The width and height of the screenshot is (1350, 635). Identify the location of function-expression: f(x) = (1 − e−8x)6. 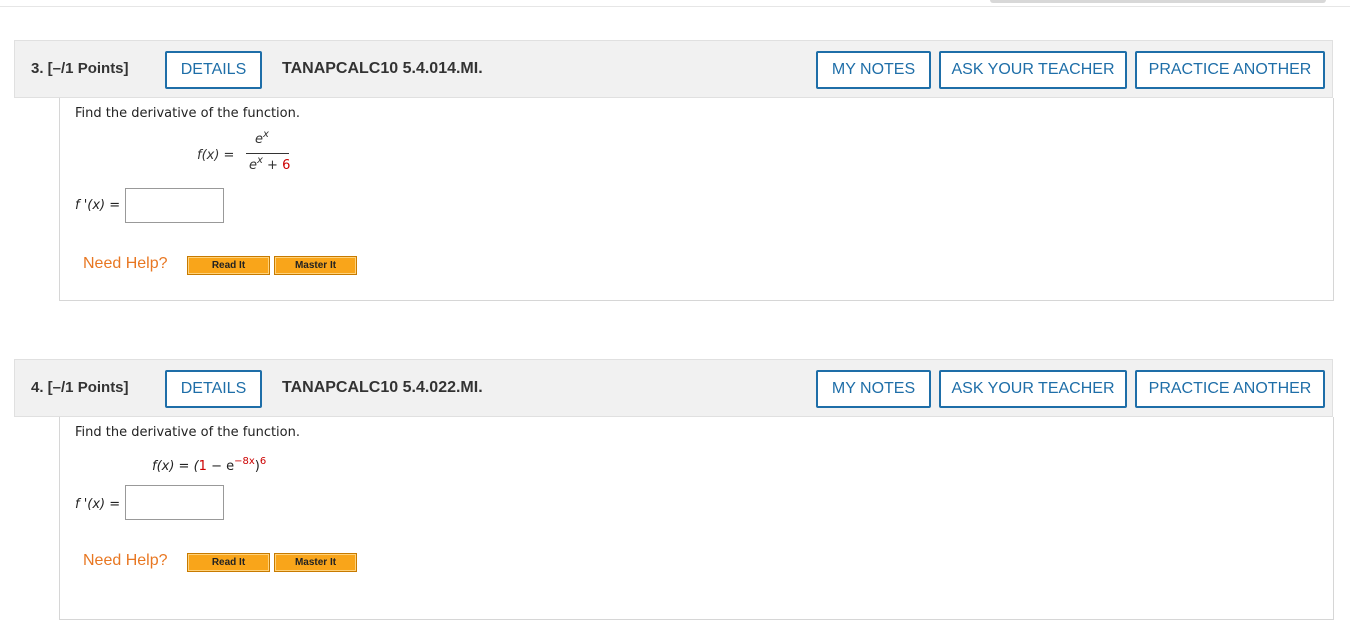
(209, 465).